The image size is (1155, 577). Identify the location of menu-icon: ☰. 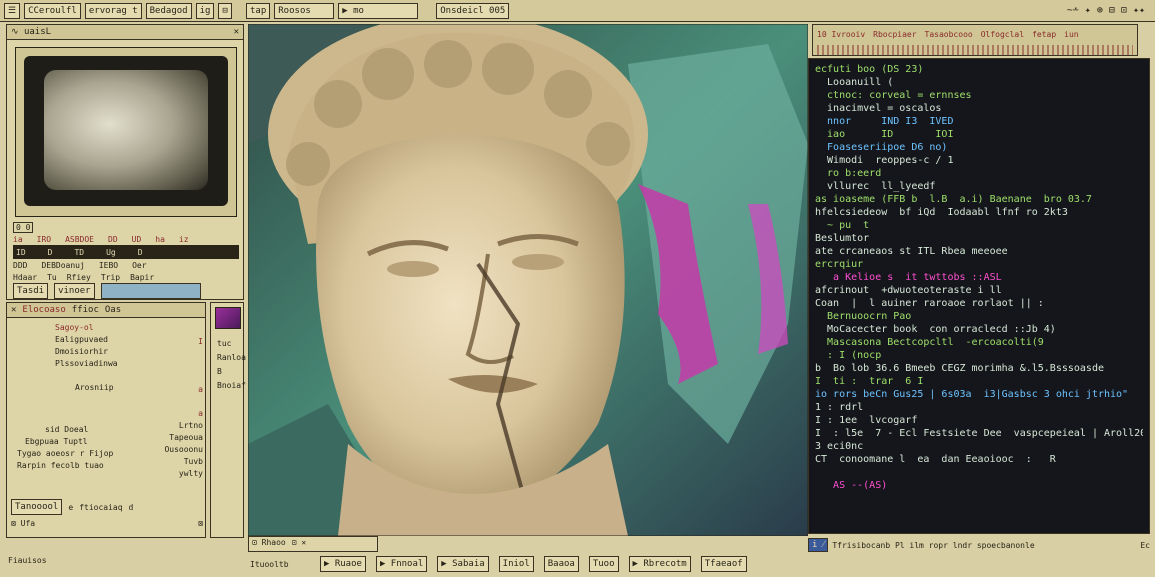
(12, 11).